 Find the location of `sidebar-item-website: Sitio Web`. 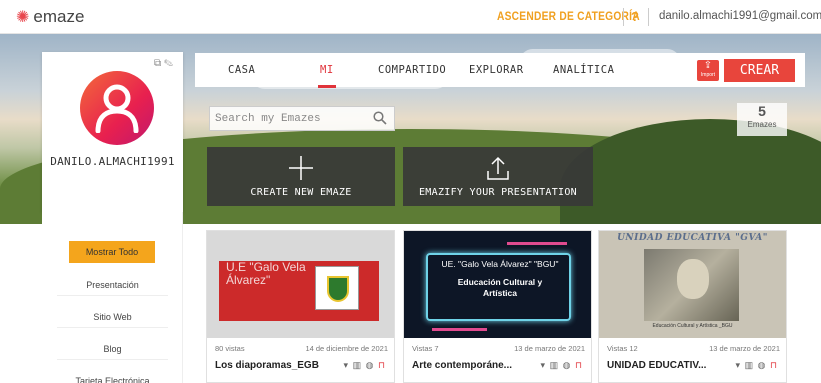

sidebar-item-website: Sitio Web is located at coordinates (112, 317).